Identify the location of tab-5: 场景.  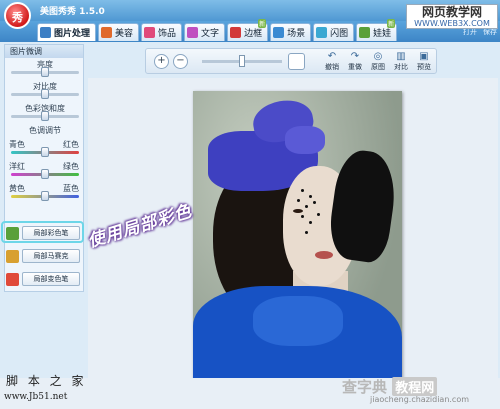
(291, 32).